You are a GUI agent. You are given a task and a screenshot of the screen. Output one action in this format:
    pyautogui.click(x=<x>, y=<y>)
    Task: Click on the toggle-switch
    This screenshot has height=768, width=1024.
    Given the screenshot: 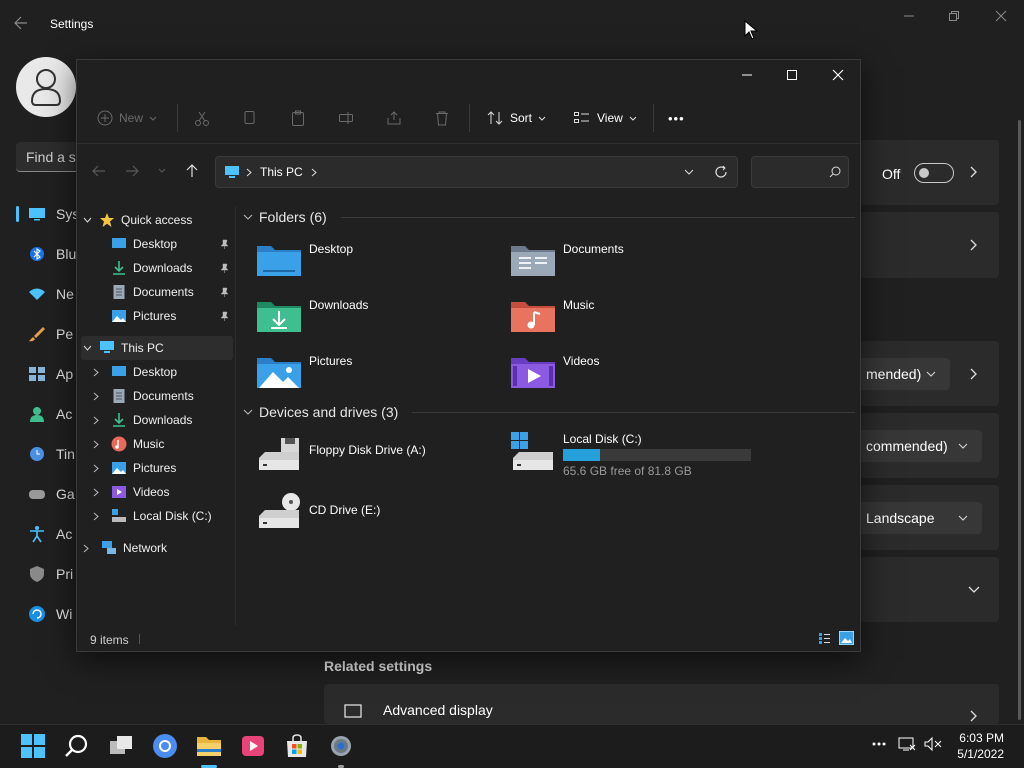 What is the action you would take?
    pyautogui.click(x=934, y=173)
    